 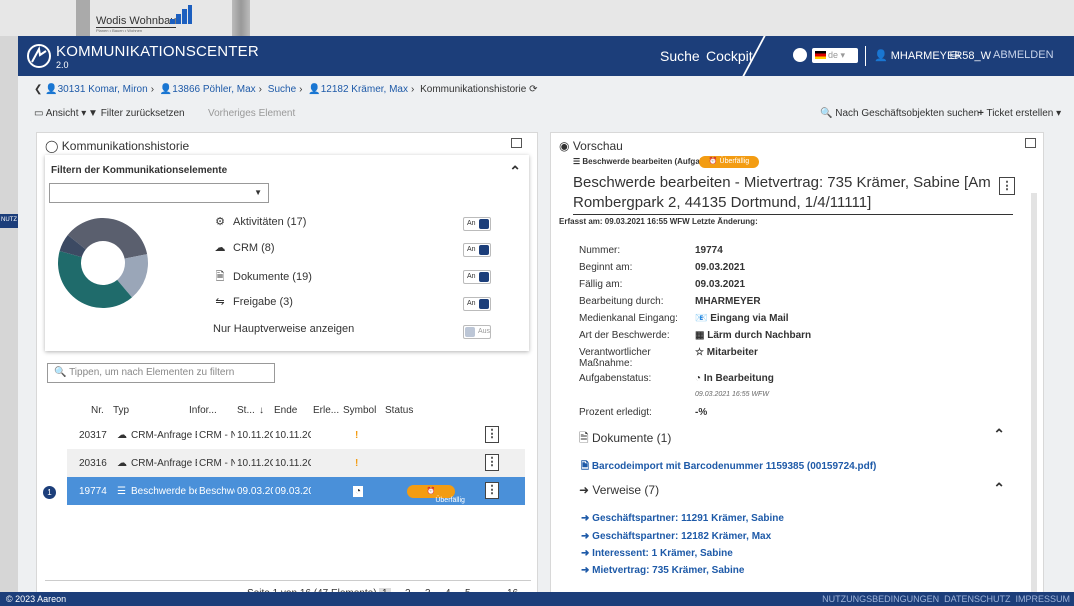 I want to click on warning-icon: !, so click(x=357, y=463).